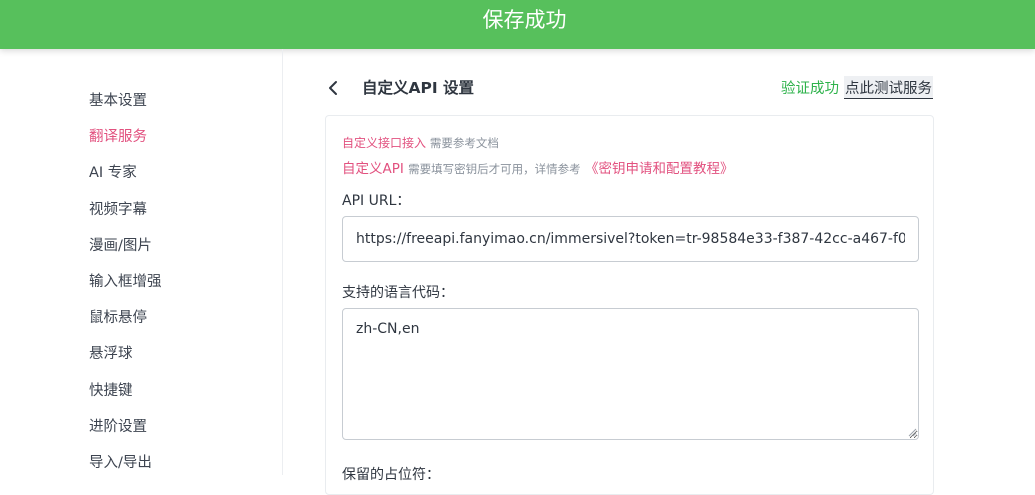 This screenshot has height=495, width=1035. Describe the element at coordinates (418, 88) in the screenshot. I see `page-title: 自定义API 设置` at that location.